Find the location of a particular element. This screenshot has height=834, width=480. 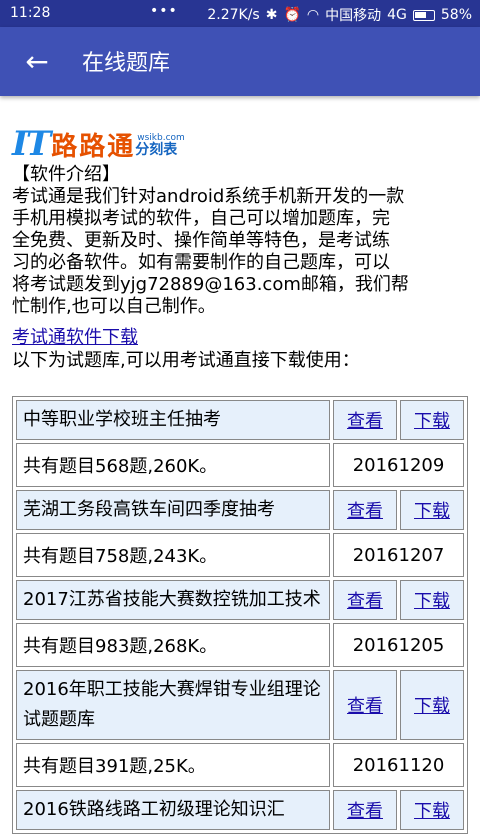

table-row: 2016年职工技能大赛焊钳专业组理论试题题库 查看 下载 is located at coordinates (240, 705).